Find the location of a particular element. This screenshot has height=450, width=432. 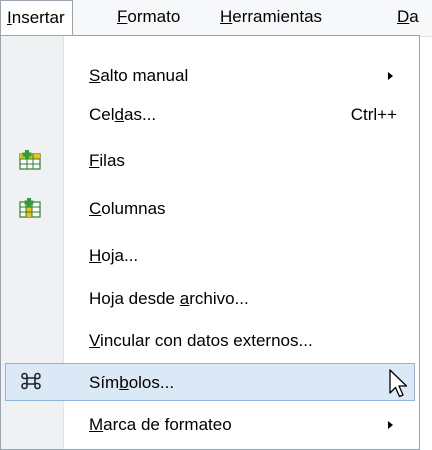

menu-datos: Da is located at coordinates (408, 18).